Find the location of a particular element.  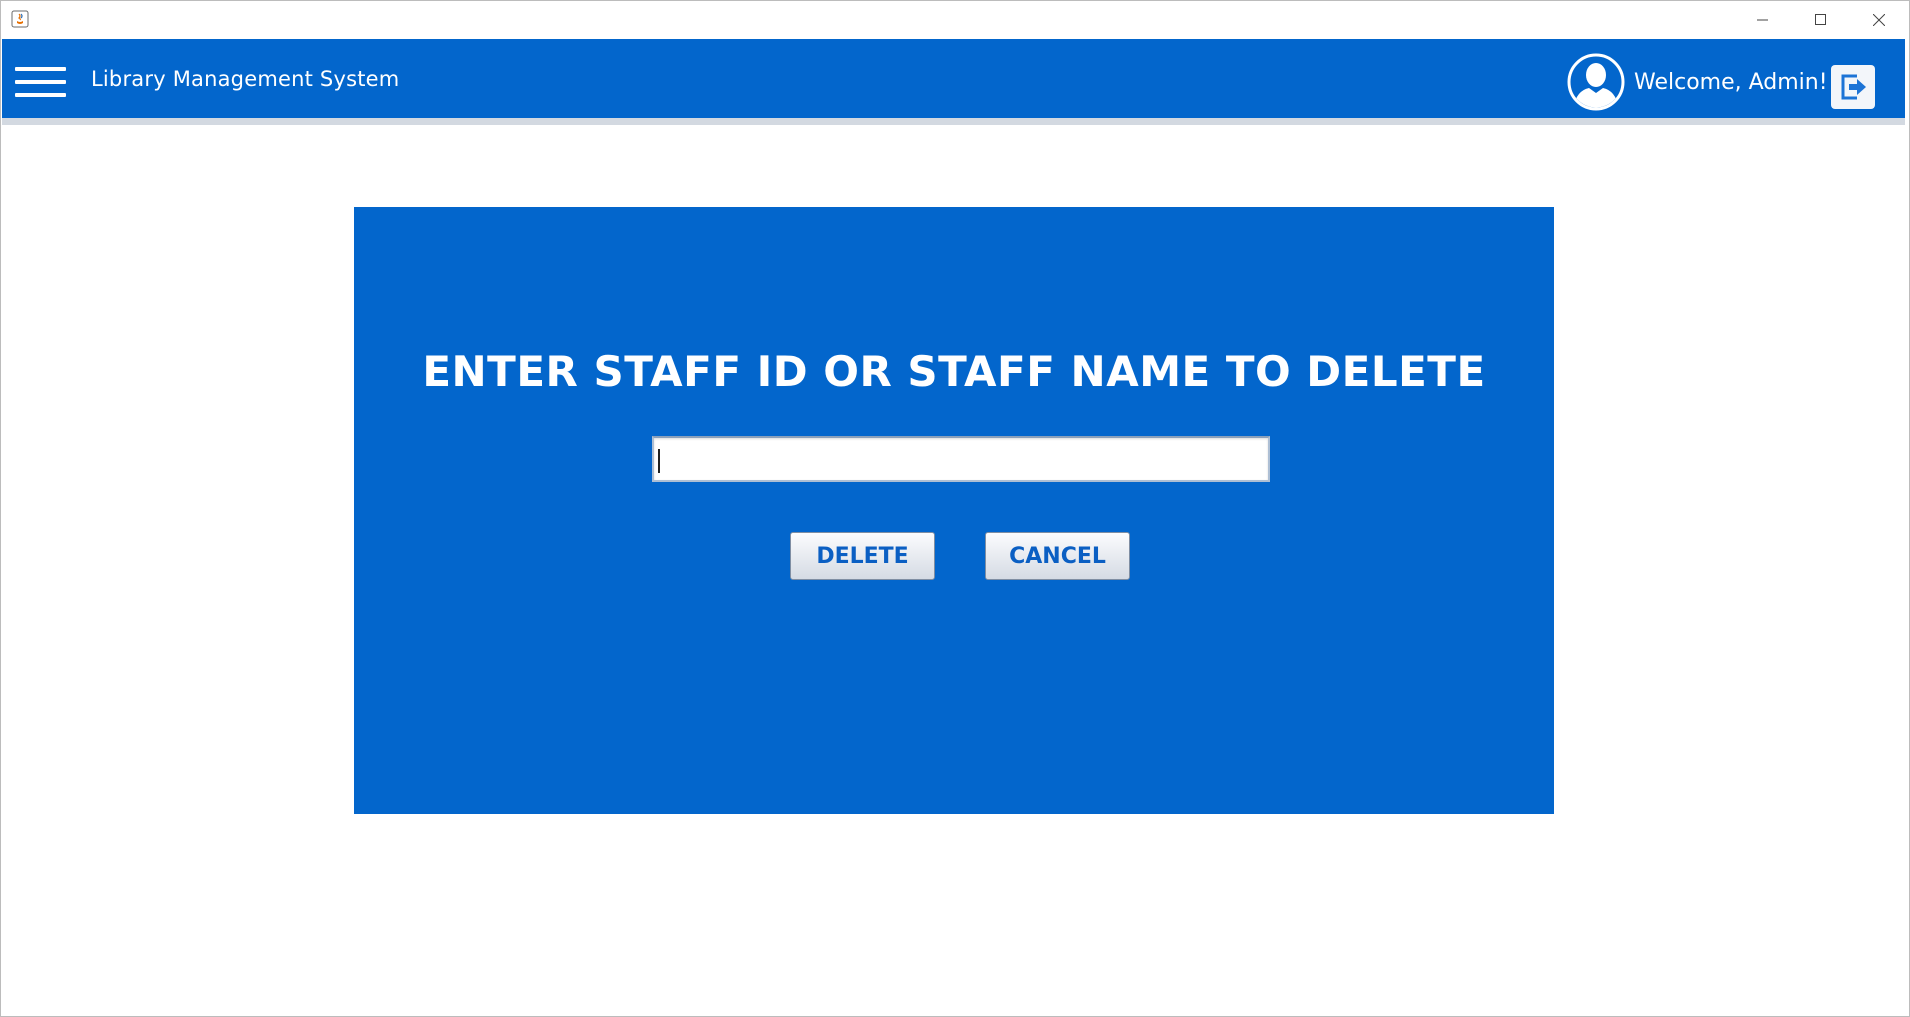

minimize-button is located at coordinates (1763, 19).